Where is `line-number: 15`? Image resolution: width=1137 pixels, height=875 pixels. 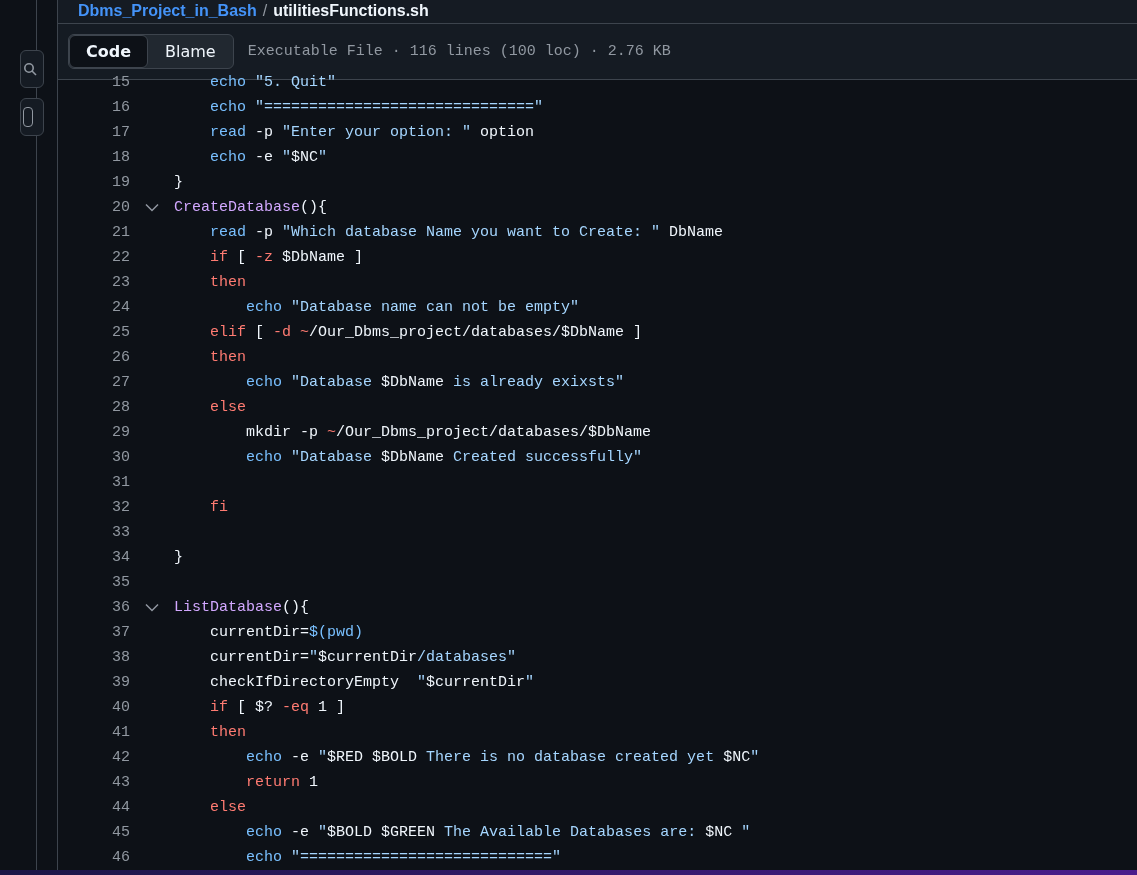 line-number: 15 is located at coordinates (120, 82).